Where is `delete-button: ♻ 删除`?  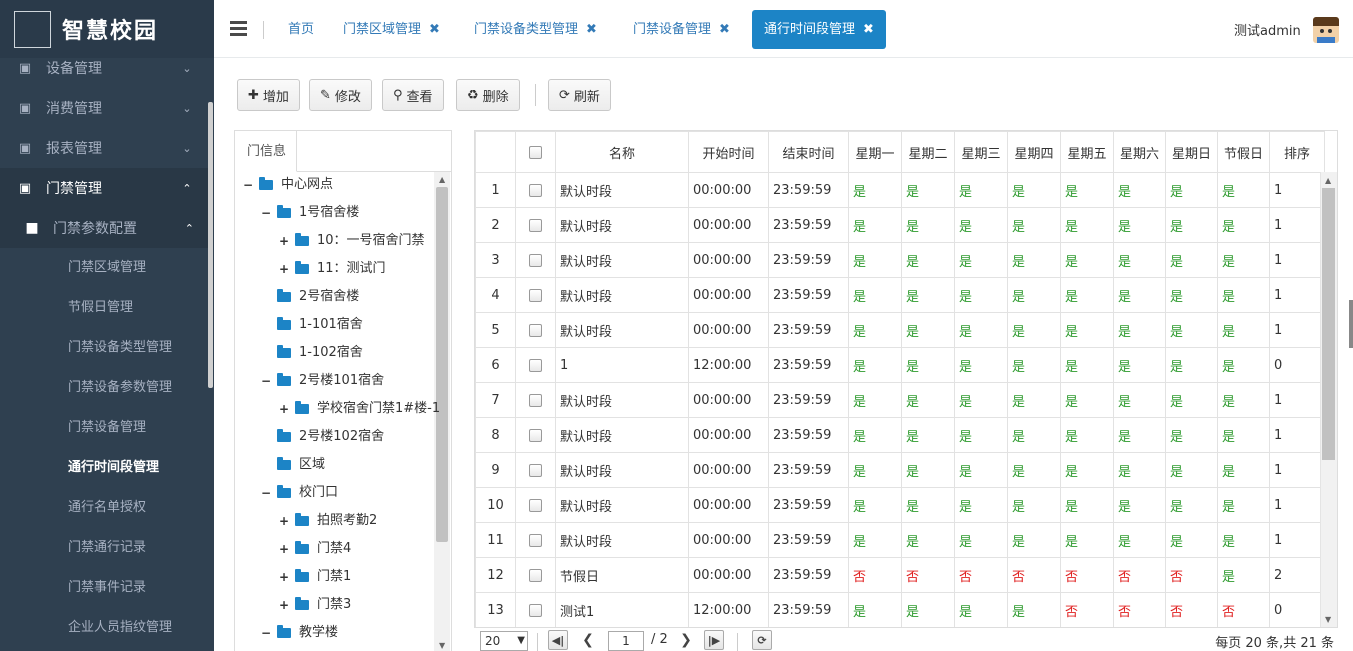 delete-button: ♻ 删除 is located at coordinates (488, 95).